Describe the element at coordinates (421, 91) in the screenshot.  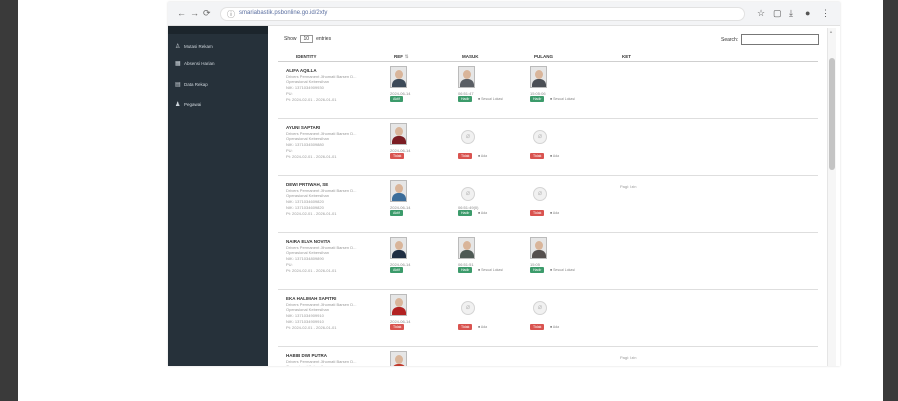
I see `ref-cell: 2024-06-14 Aktif` at that location.